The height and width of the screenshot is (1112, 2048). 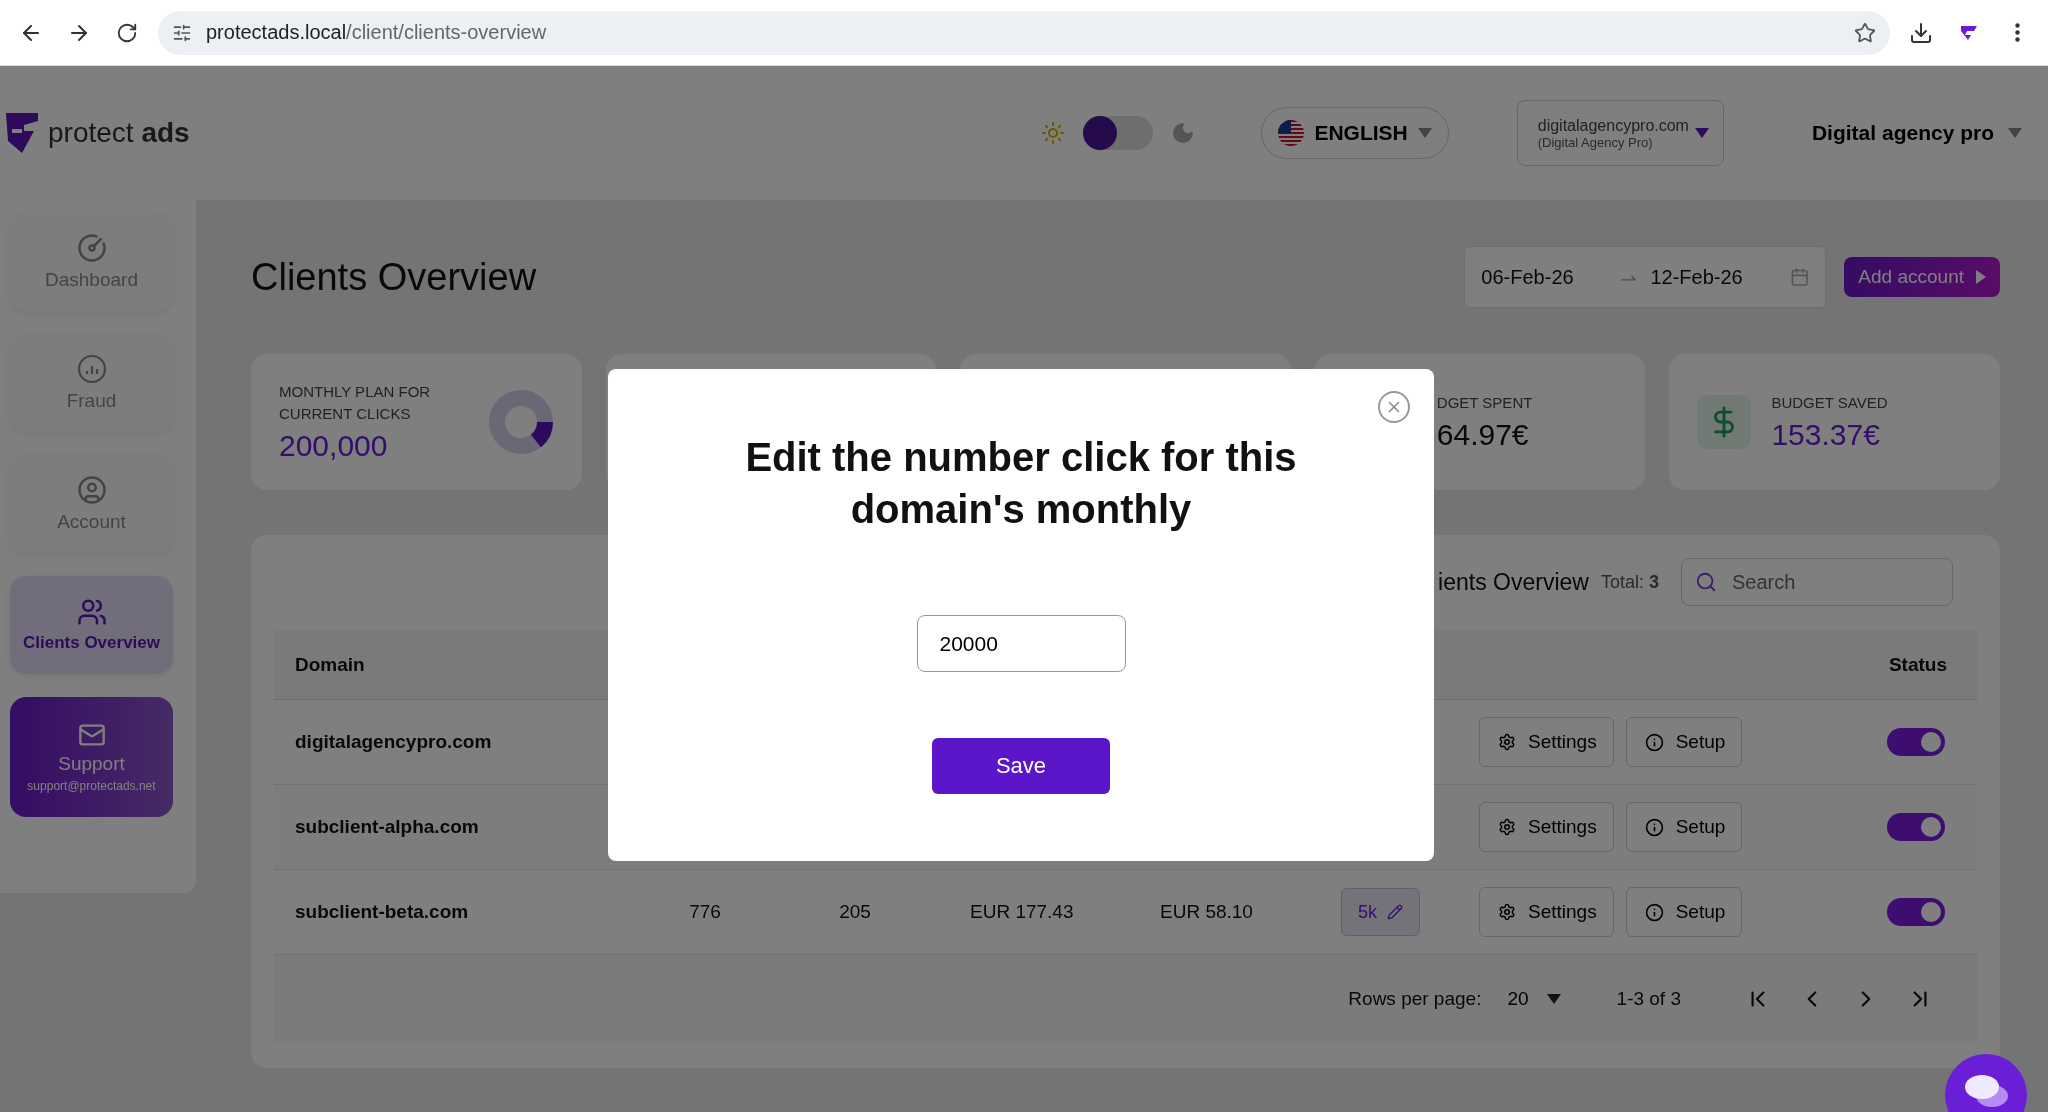 What do you see at coordinates (91, 490) in the screenshot?
I see `user-icon` at bounding box center [91, 490].